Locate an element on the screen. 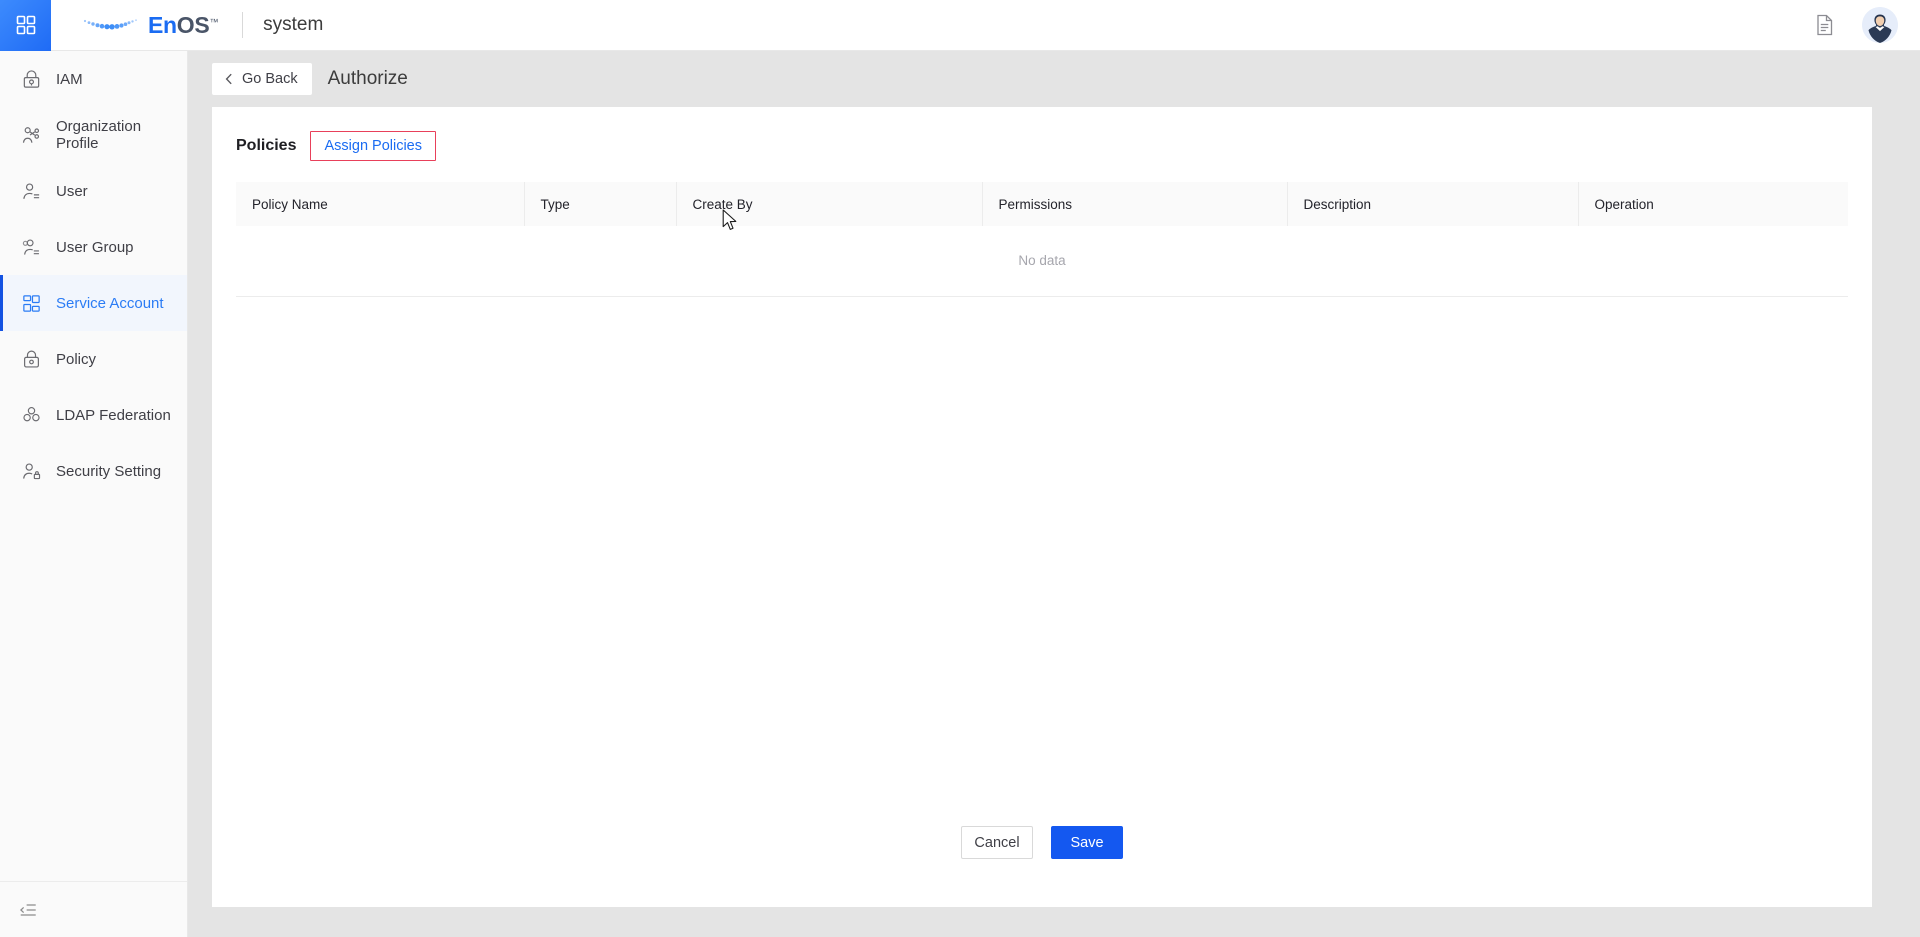 The image size is (1920, 937). policies-section-label: Policies is located at coordinates (266, 145).